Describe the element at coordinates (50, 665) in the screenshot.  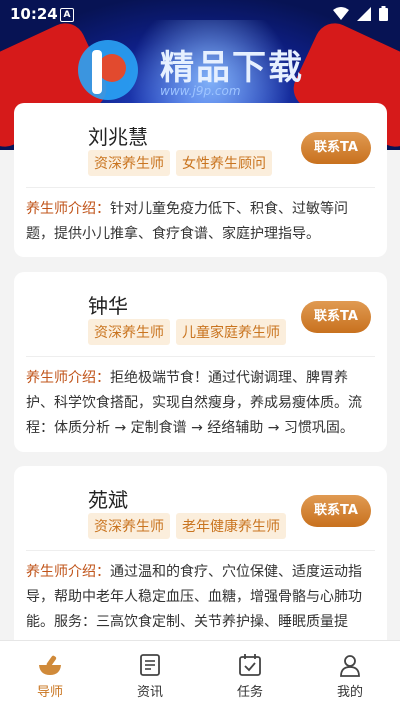
I see `mortar-icon` at that location.